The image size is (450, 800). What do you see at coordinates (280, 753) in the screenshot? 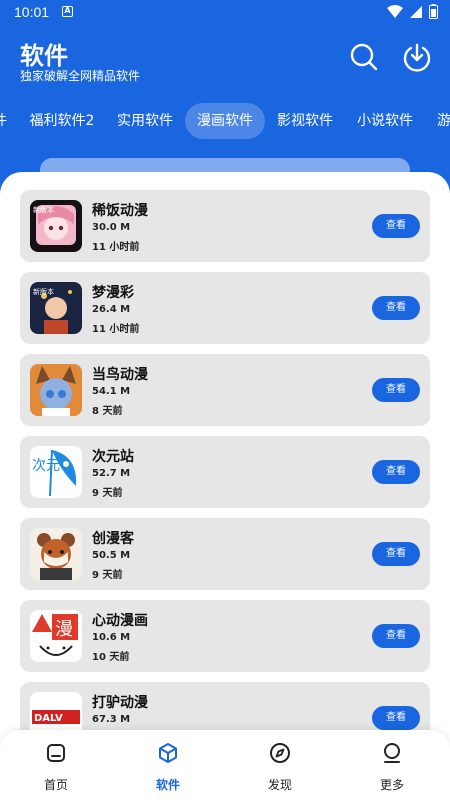
I see `compass-icon` at bounding box center [280, 753].